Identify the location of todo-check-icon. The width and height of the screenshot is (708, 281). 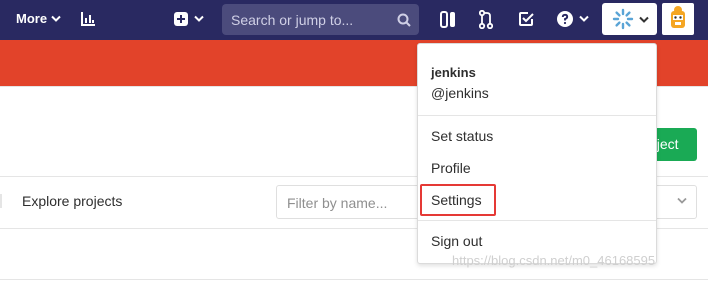
(526, 19).